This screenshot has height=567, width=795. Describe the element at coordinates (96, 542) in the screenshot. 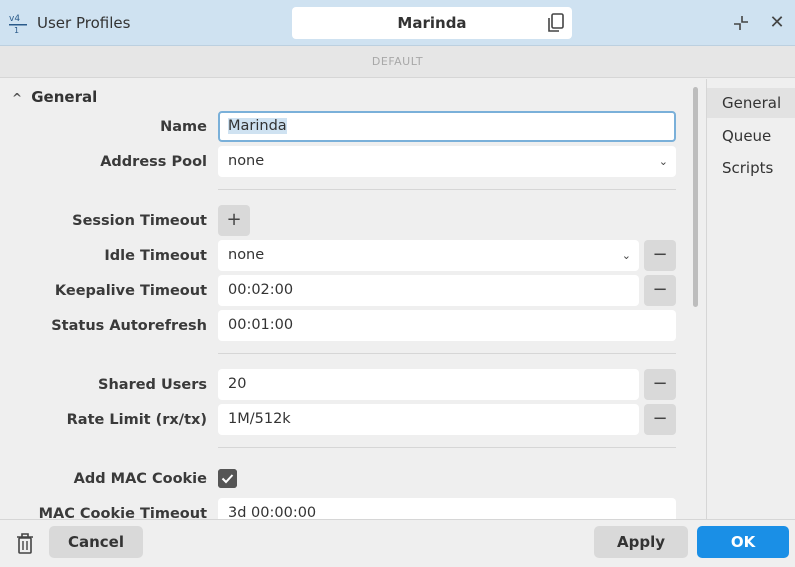

I see `cancel-button: Cancel` at that location.